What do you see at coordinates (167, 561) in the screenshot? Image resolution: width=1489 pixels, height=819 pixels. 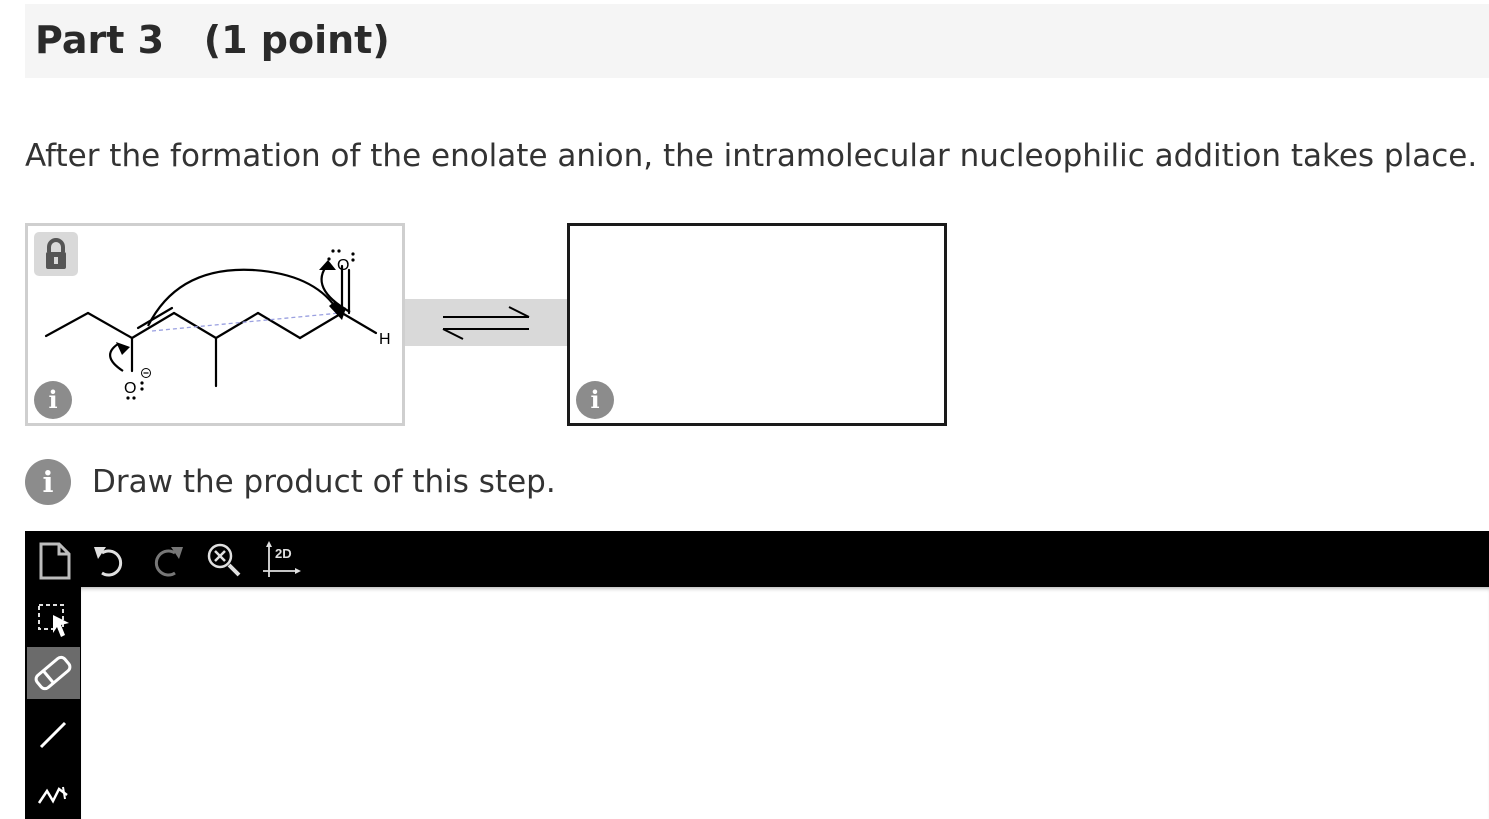 I see `redo-icon` at bounding box center [167, 561].